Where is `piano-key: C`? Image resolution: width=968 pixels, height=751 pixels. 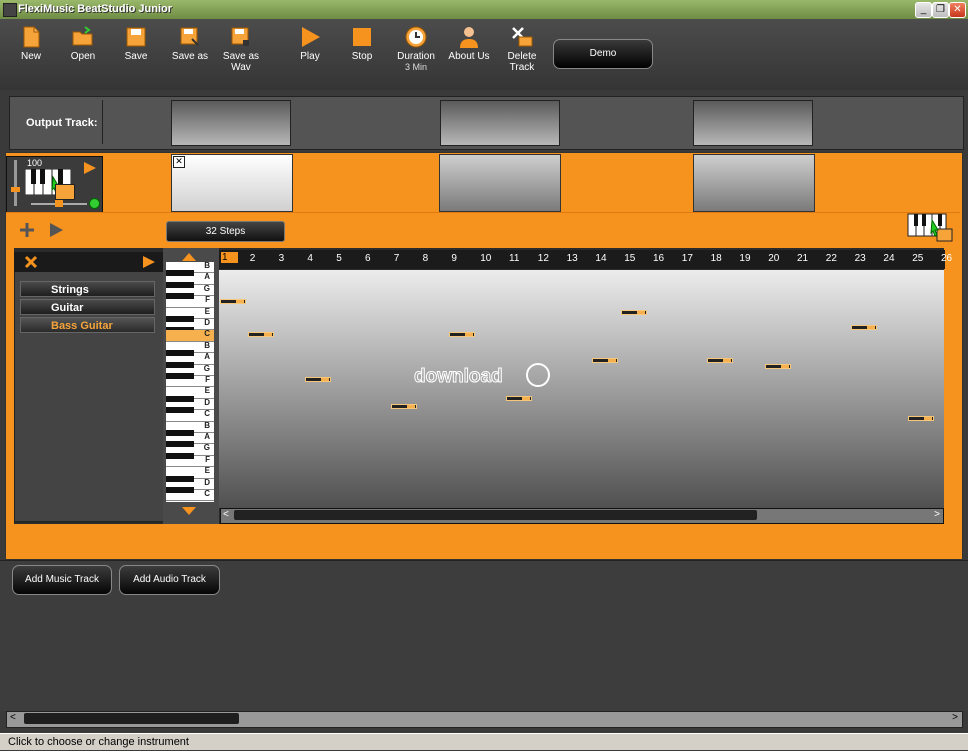 piano-key: C is located at coordinates (190, 495).